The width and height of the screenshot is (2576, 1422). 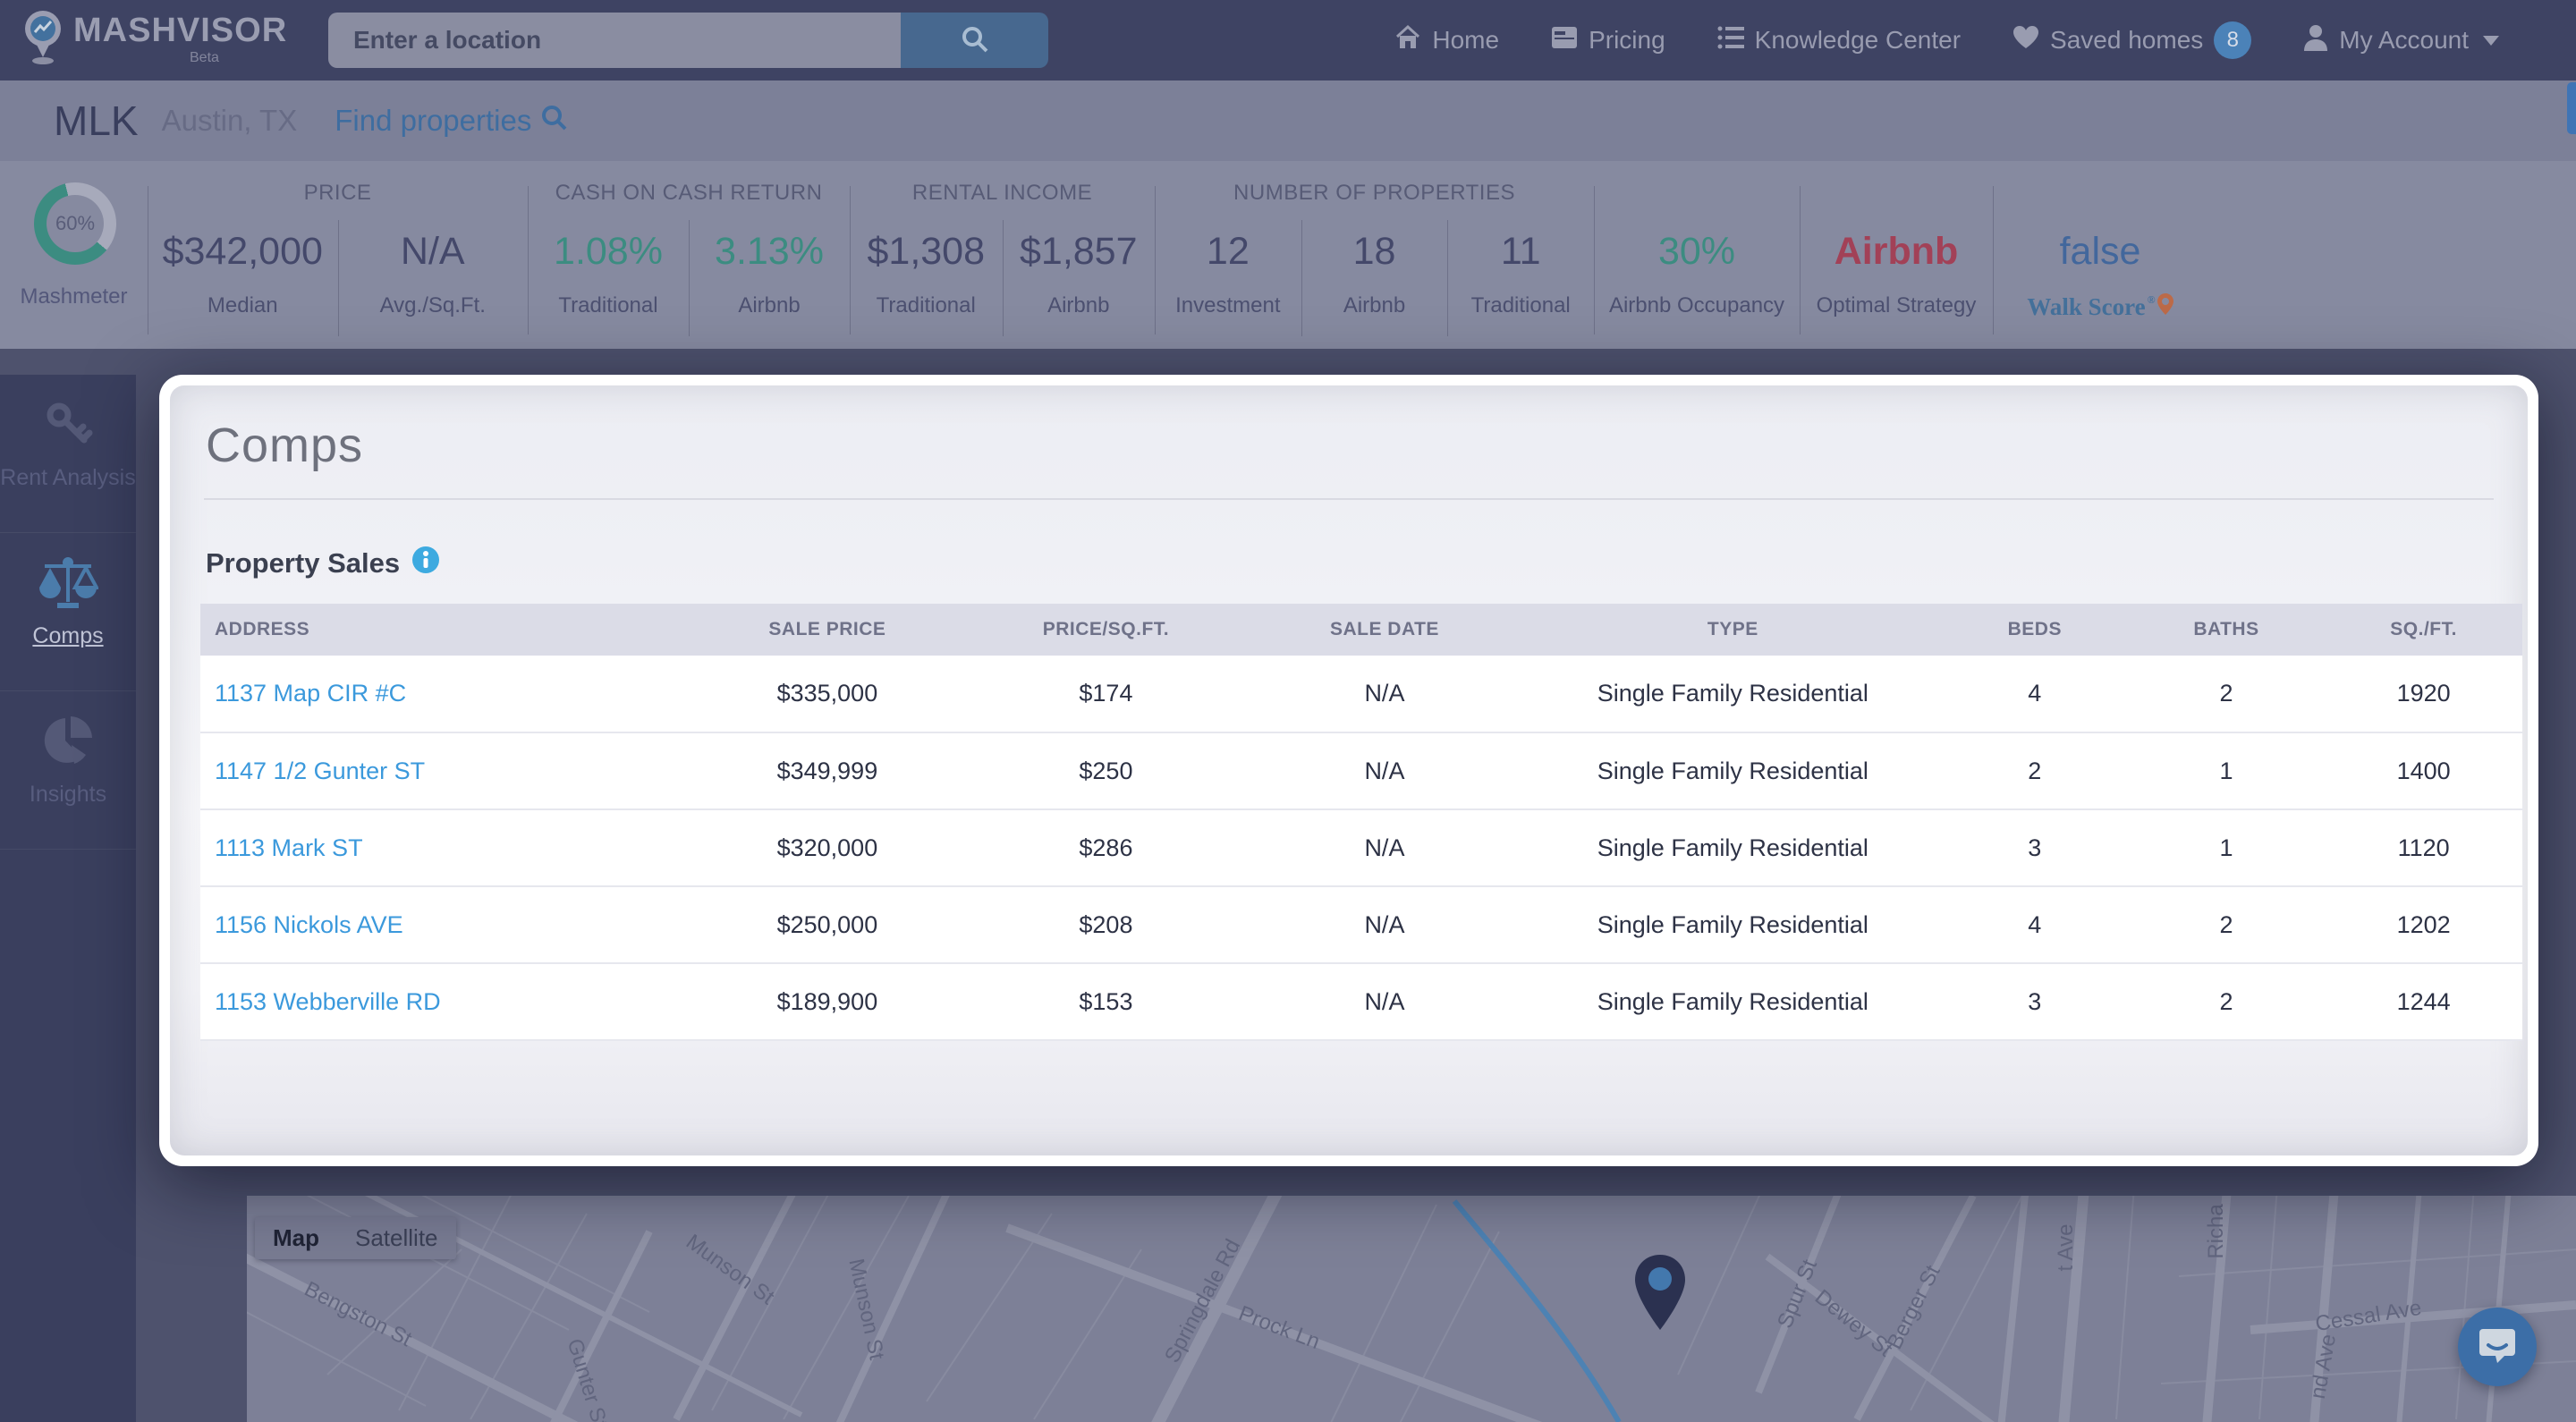 What do you see at coordinates (1660, 1292) in the screenshot?
I see `location-pin-icon` at bounding box center [1660, 1292].